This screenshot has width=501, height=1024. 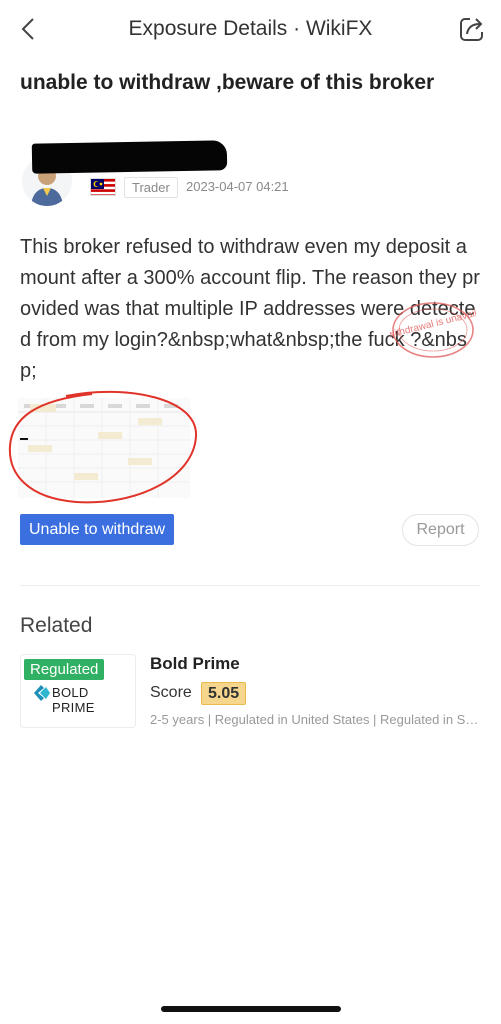 What do you see at coordinates (432, 330) in the screenshot?
I see `withdrawal-unavailable-stamp: The withdrawal is unavailable` at bounding box center [432, 330].